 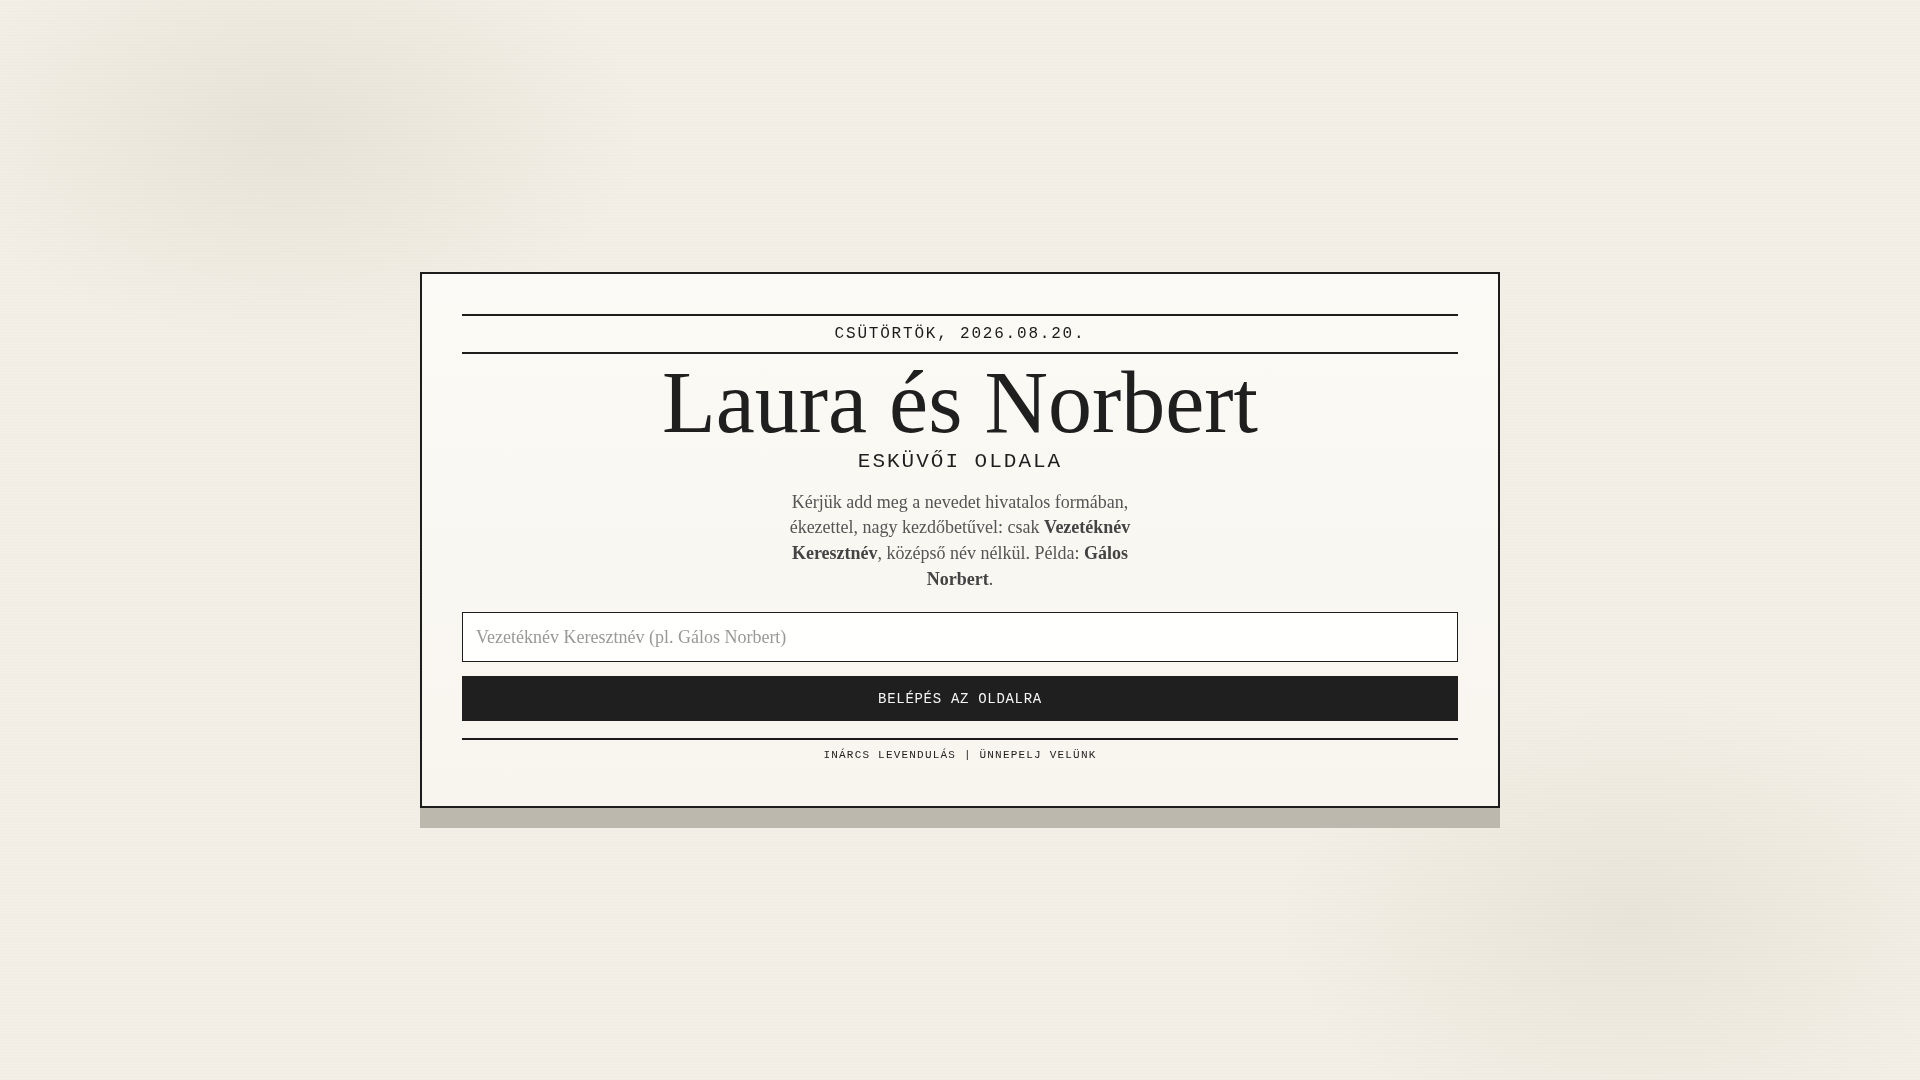 What do you see at coordinates (960, 755) in the screenshot?
I see `footer-text: INÁRCS LEVENDULÁS | ÜNNEPELJ VELÜNK` at bounding box center [960, 755].